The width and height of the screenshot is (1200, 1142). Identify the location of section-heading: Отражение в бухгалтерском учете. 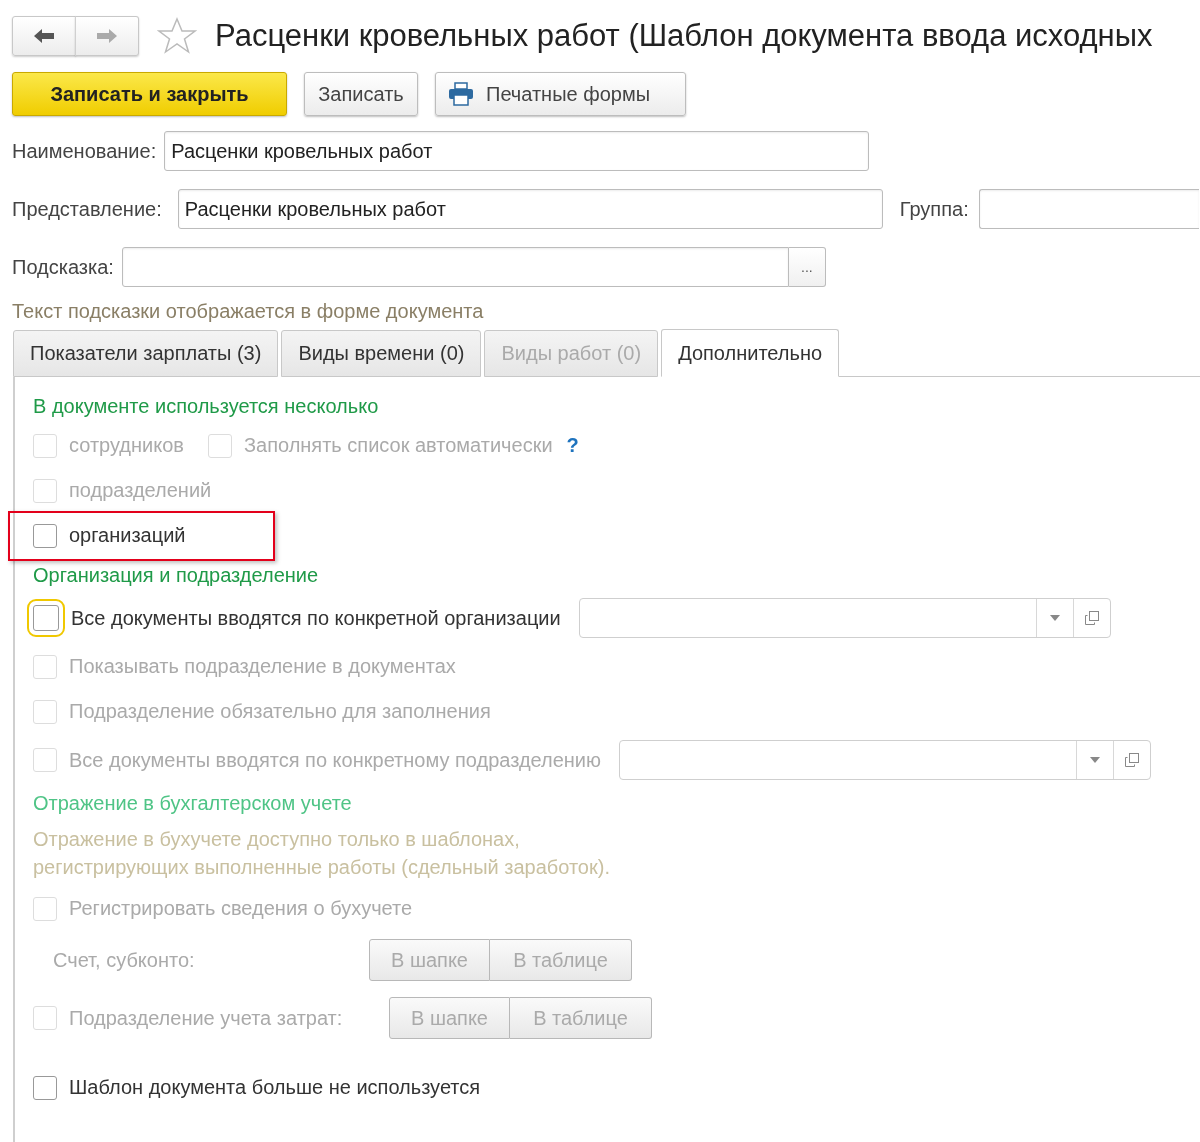
(192, 803).